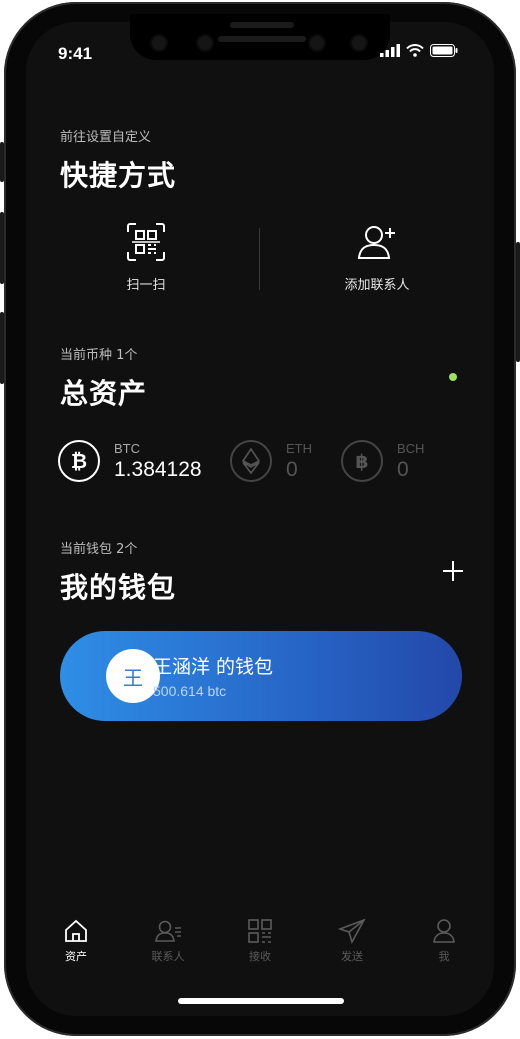 The width and height of the screenshot is (520, 1039). Describe the element at coordinates (118, 587) in the screenshot. I see `wallets-title: 我的钱包` at that location.